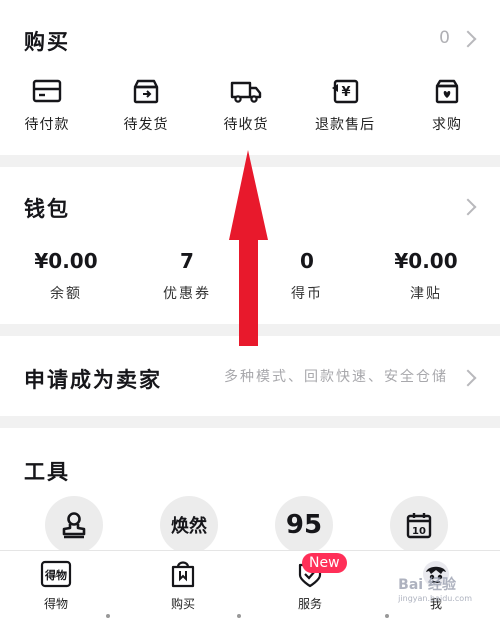 Image resolution: width=500 pixels, height=620 pixels. Describe the element at coordinates (427, 585) in the screenshot. I see `watermark-text: Bai 经验` at that location.